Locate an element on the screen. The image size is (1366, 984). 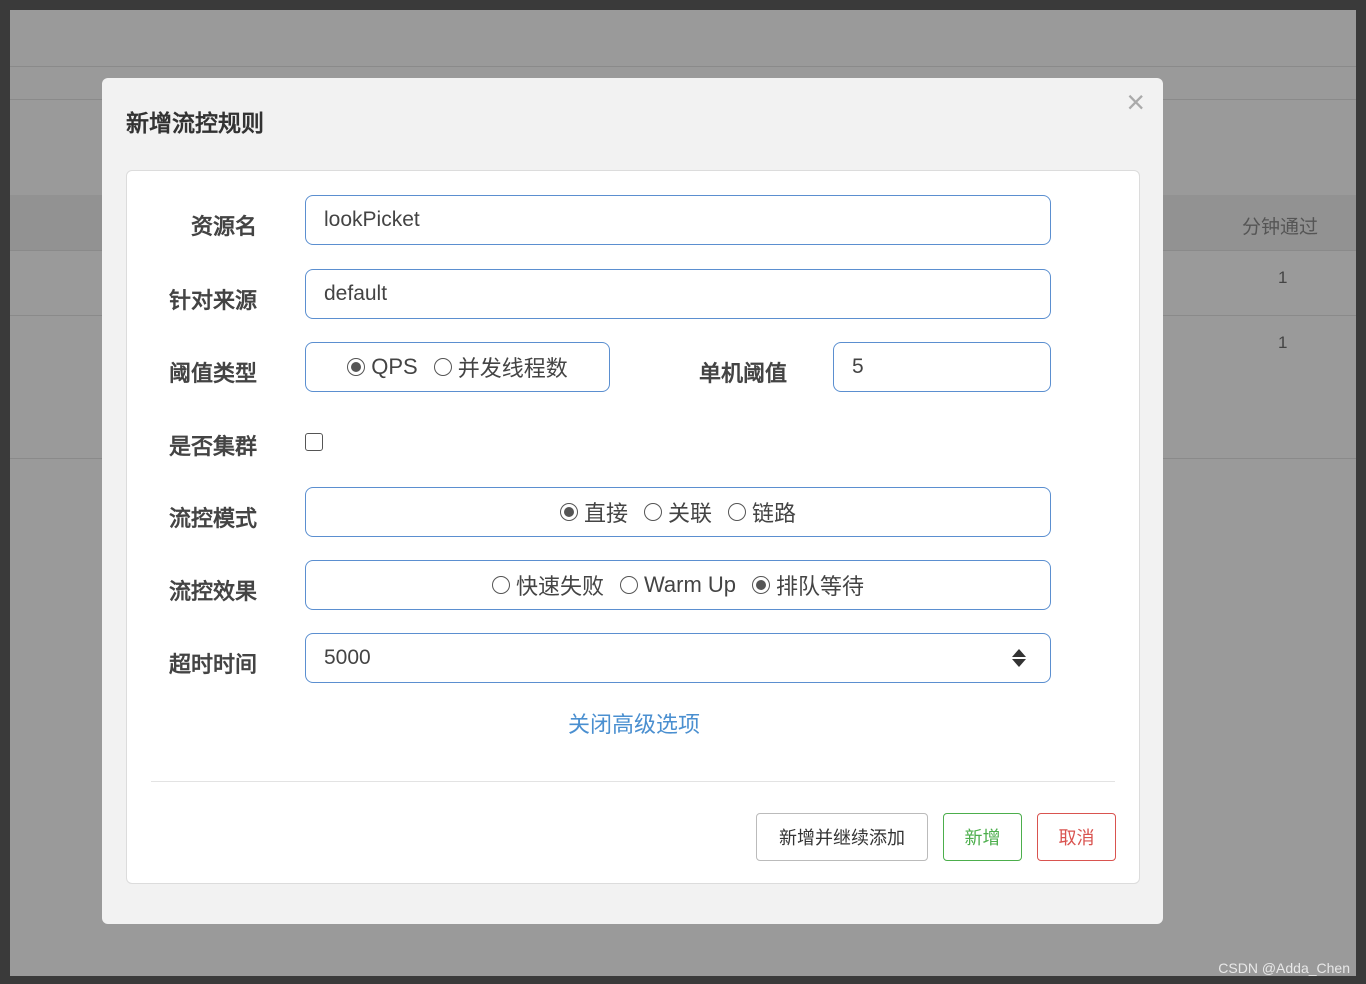
cluster-checkbox is located at coordinates (314, 442).